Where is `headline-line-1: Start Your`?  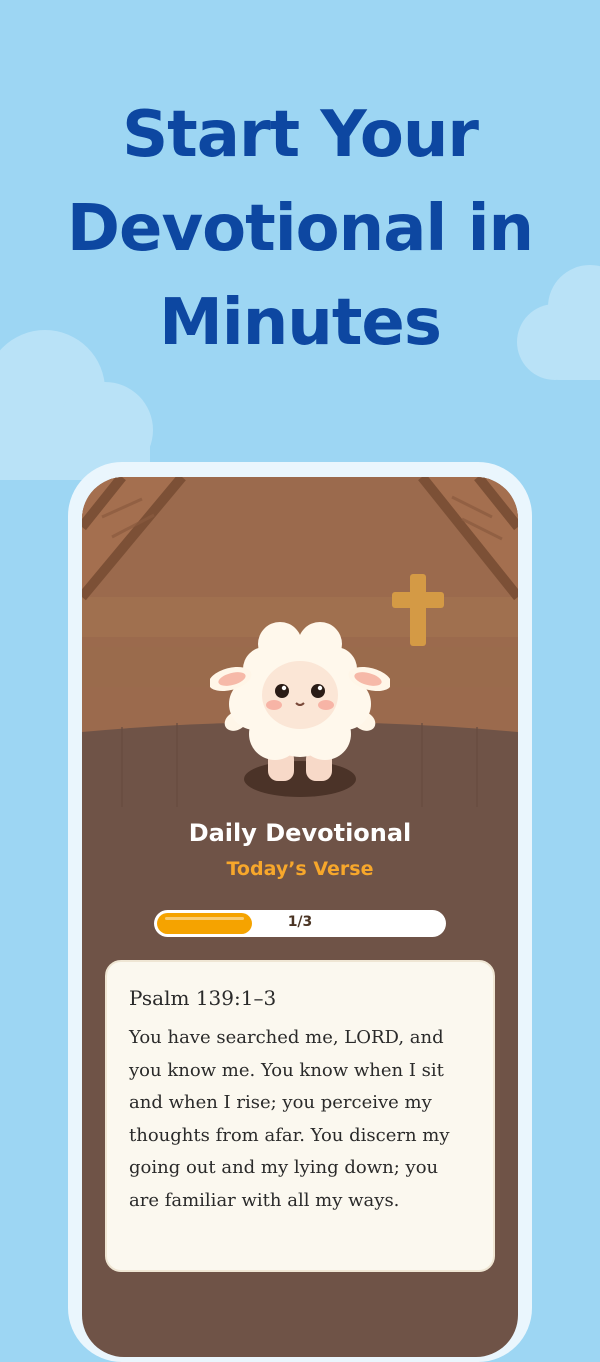
headline-line-1: Start Your is located at coordinates (300, 135).